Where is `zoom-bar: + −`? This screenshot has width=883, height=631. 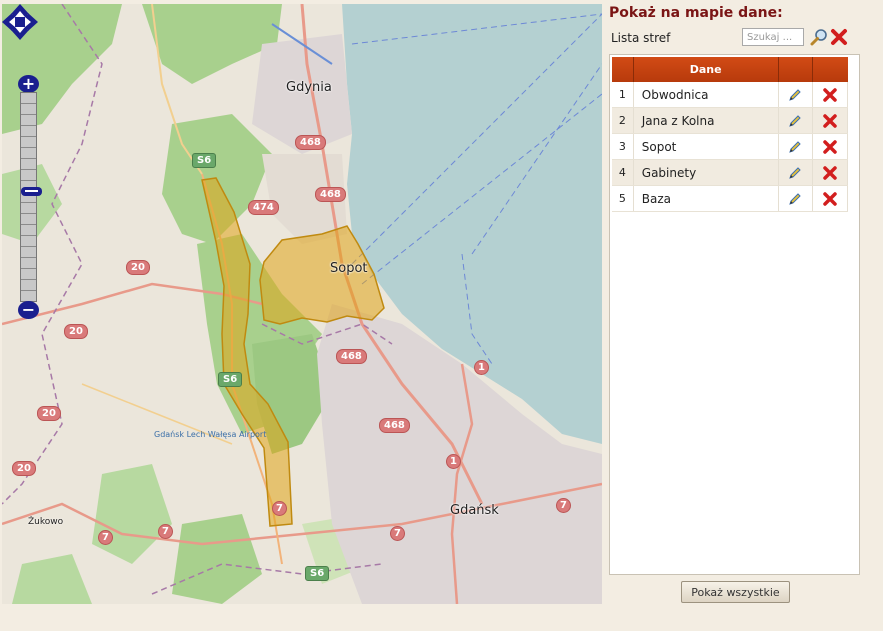 zoom-bar: + − is located at coordinates (30, 197).